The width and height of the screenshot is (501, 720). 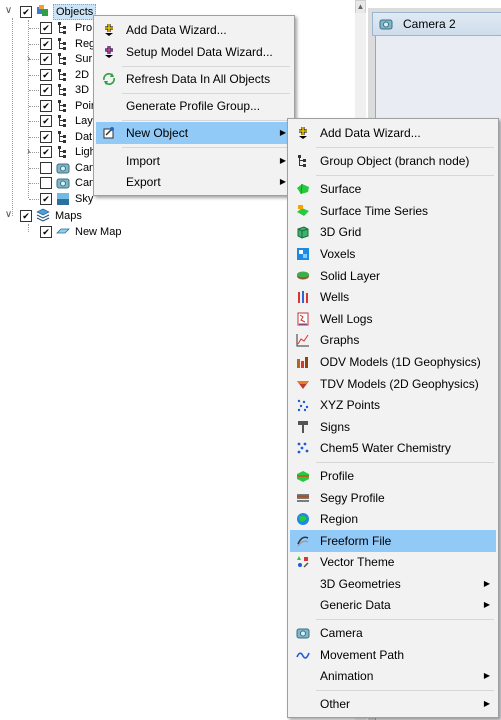 I want to click on menu-item-freeform-file: Freeform File, so click(x=393, y=541).